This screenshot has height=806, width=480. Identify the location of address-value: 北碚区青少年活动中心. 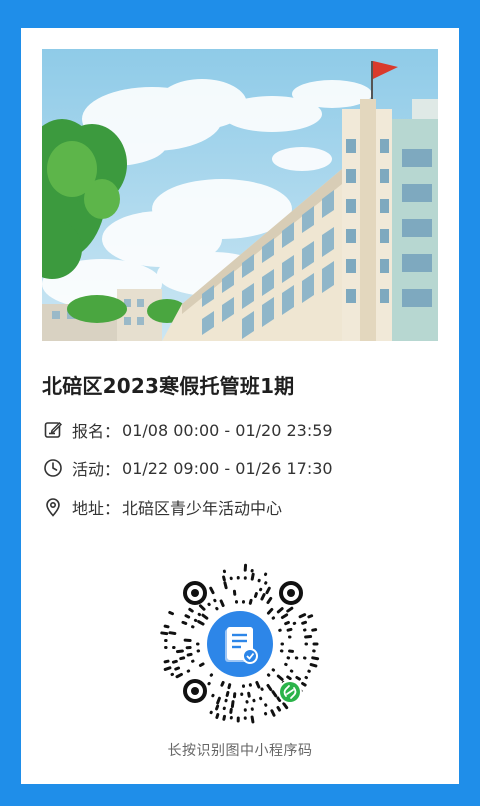
(202, 508).